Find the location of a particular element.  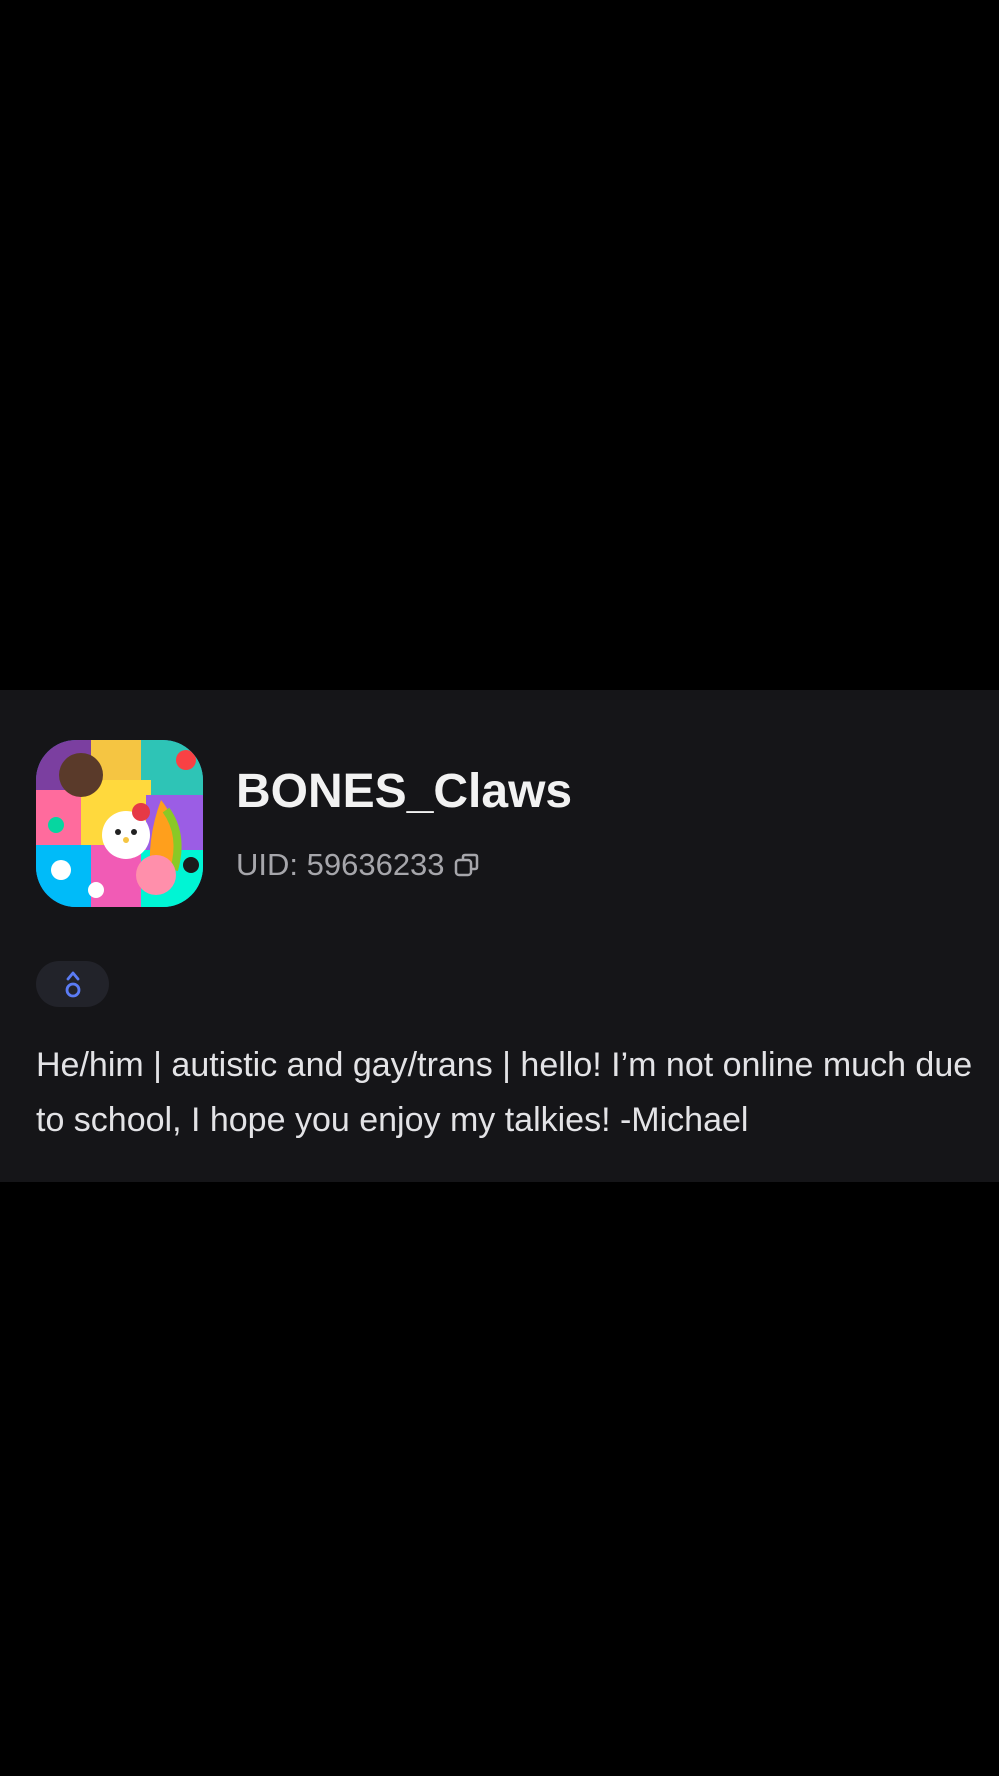

pronoun-badge is located at coordinates (72, 984).